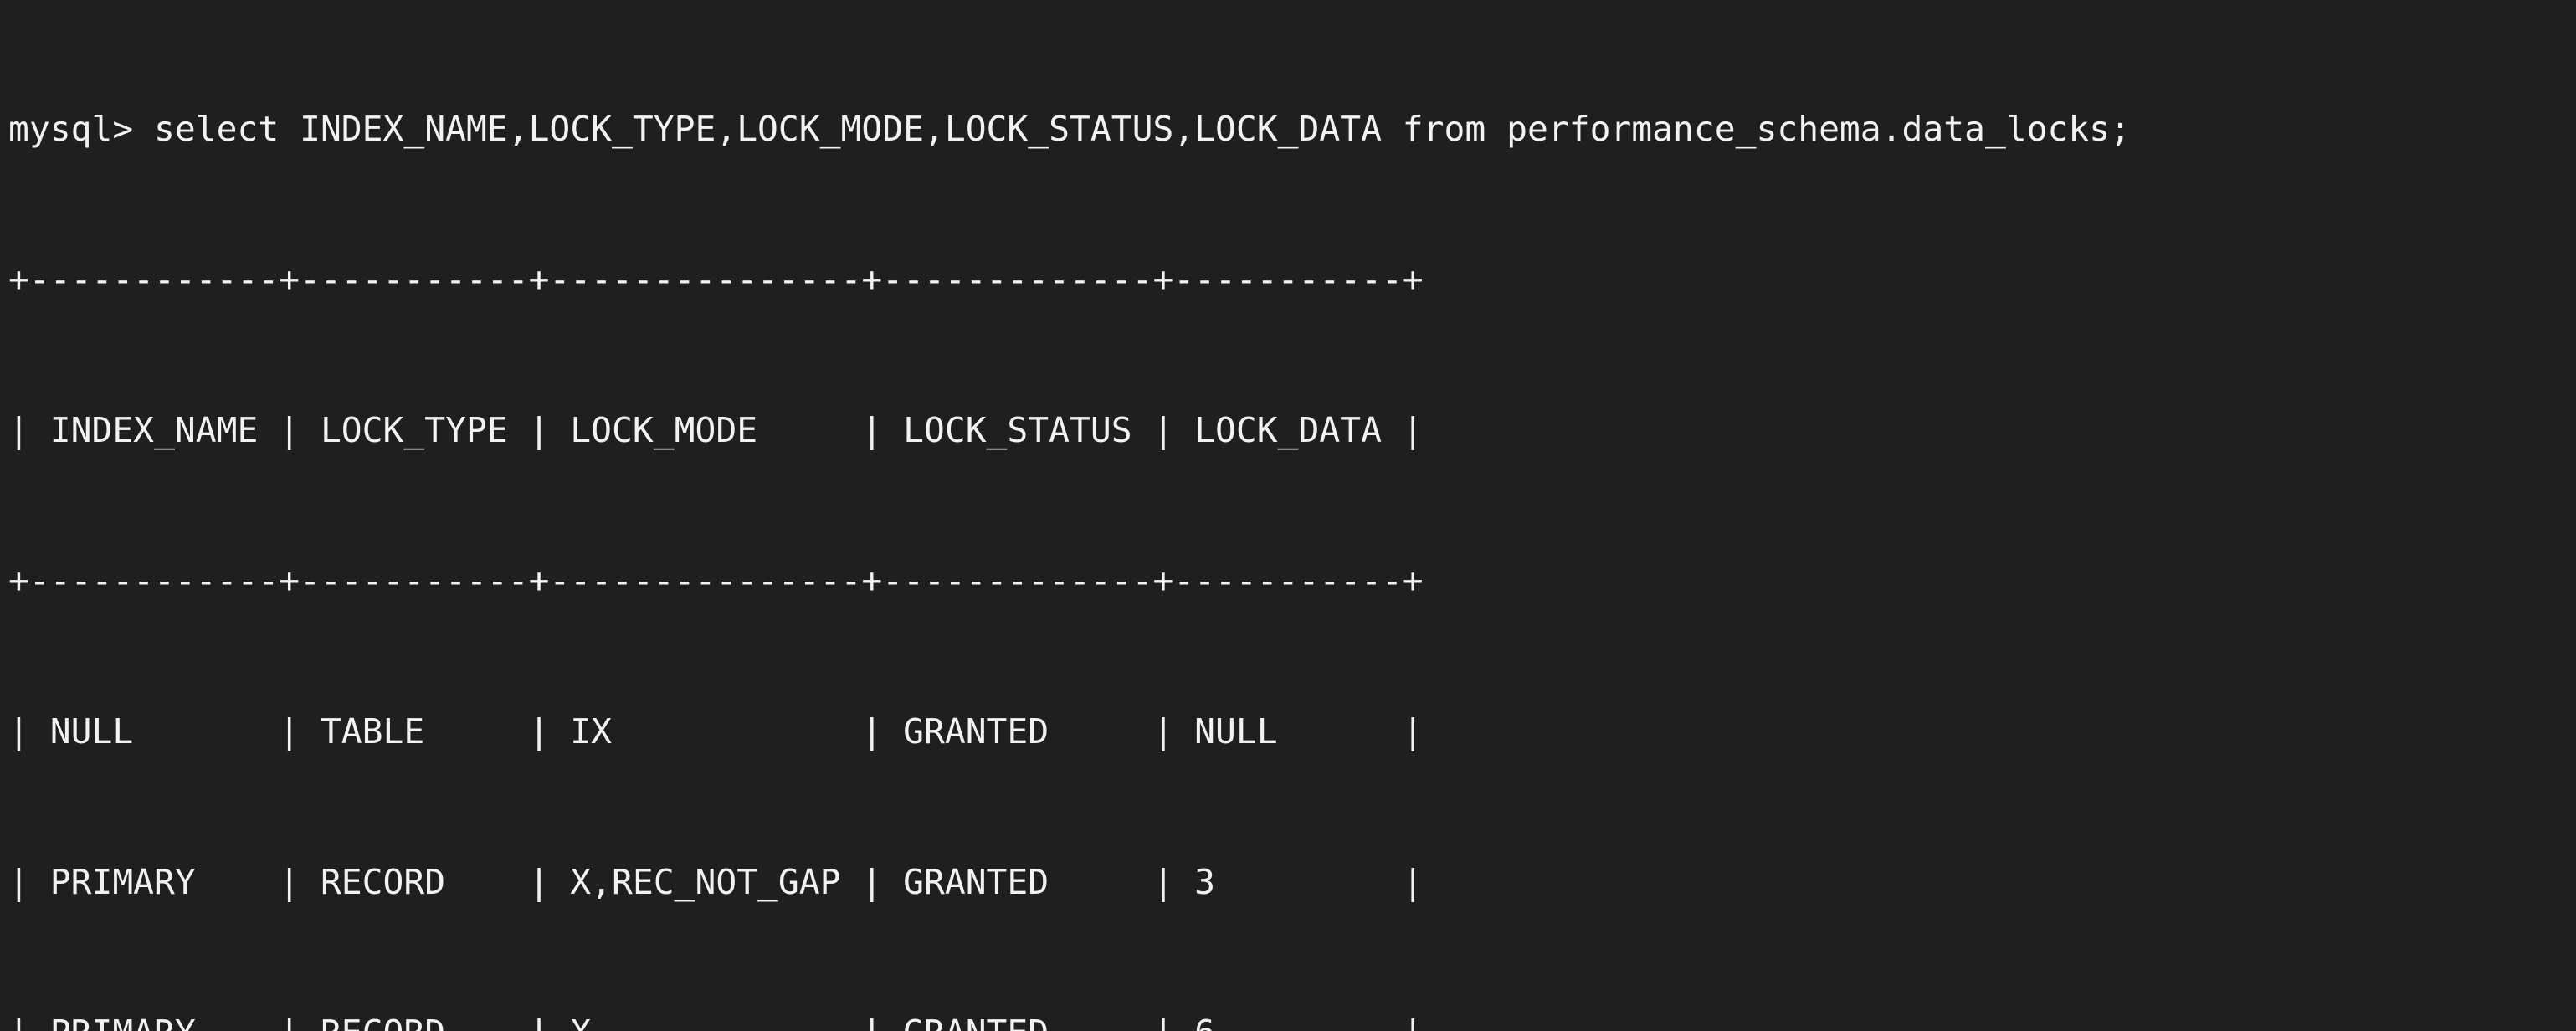 This screenshot has height=1031, width=2576. I want to click on table-row: | NULL | TABLE | IX | GRANTED | NULL |, so click(716, 731).